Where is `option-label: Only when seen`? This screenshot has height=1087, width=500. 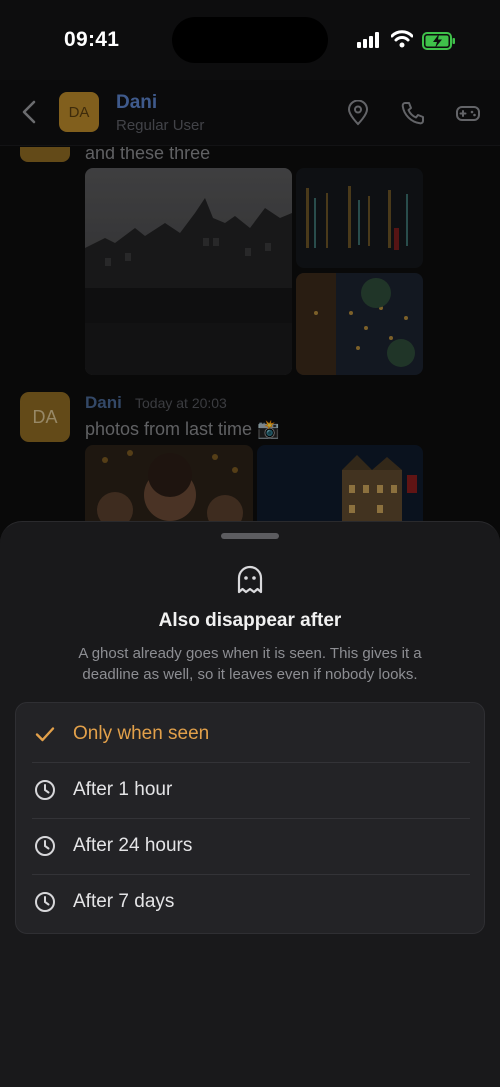
option-label: Only when seen is located at coordinates (141, 733).